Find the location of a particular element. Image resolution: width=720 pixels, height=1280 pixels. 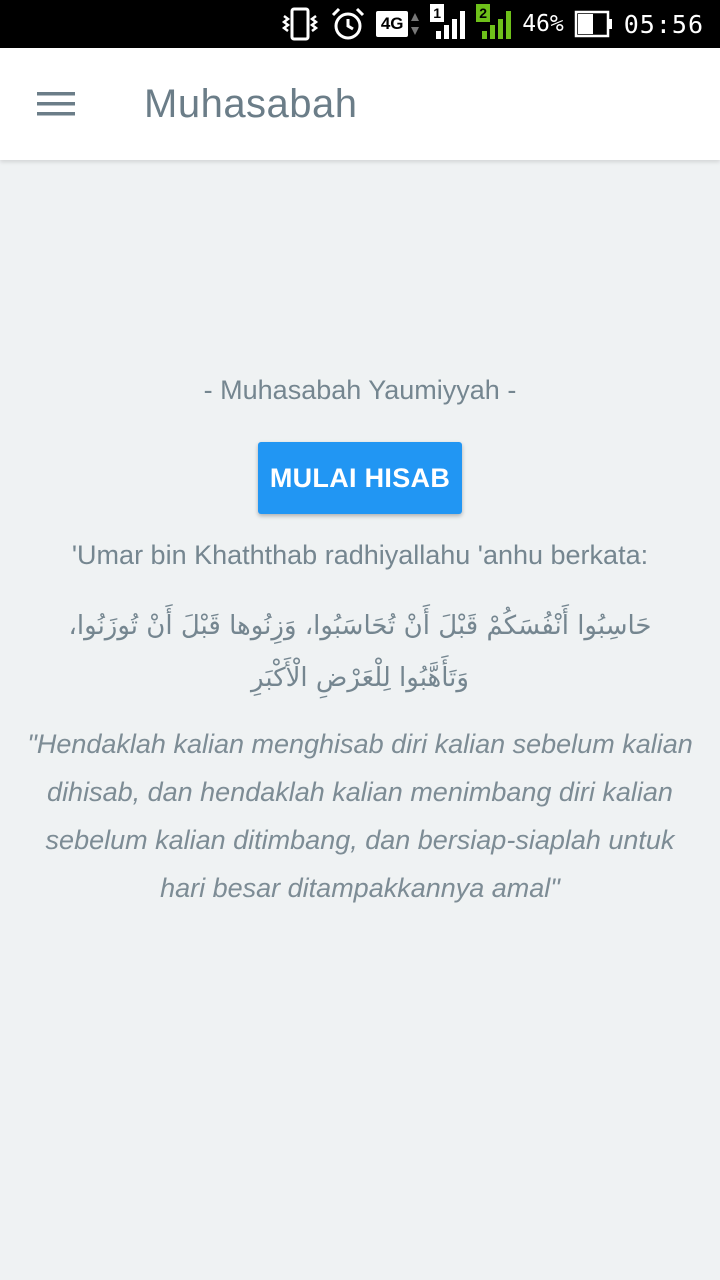

app-title: Muhasabah is located at coordinates (251, 103).